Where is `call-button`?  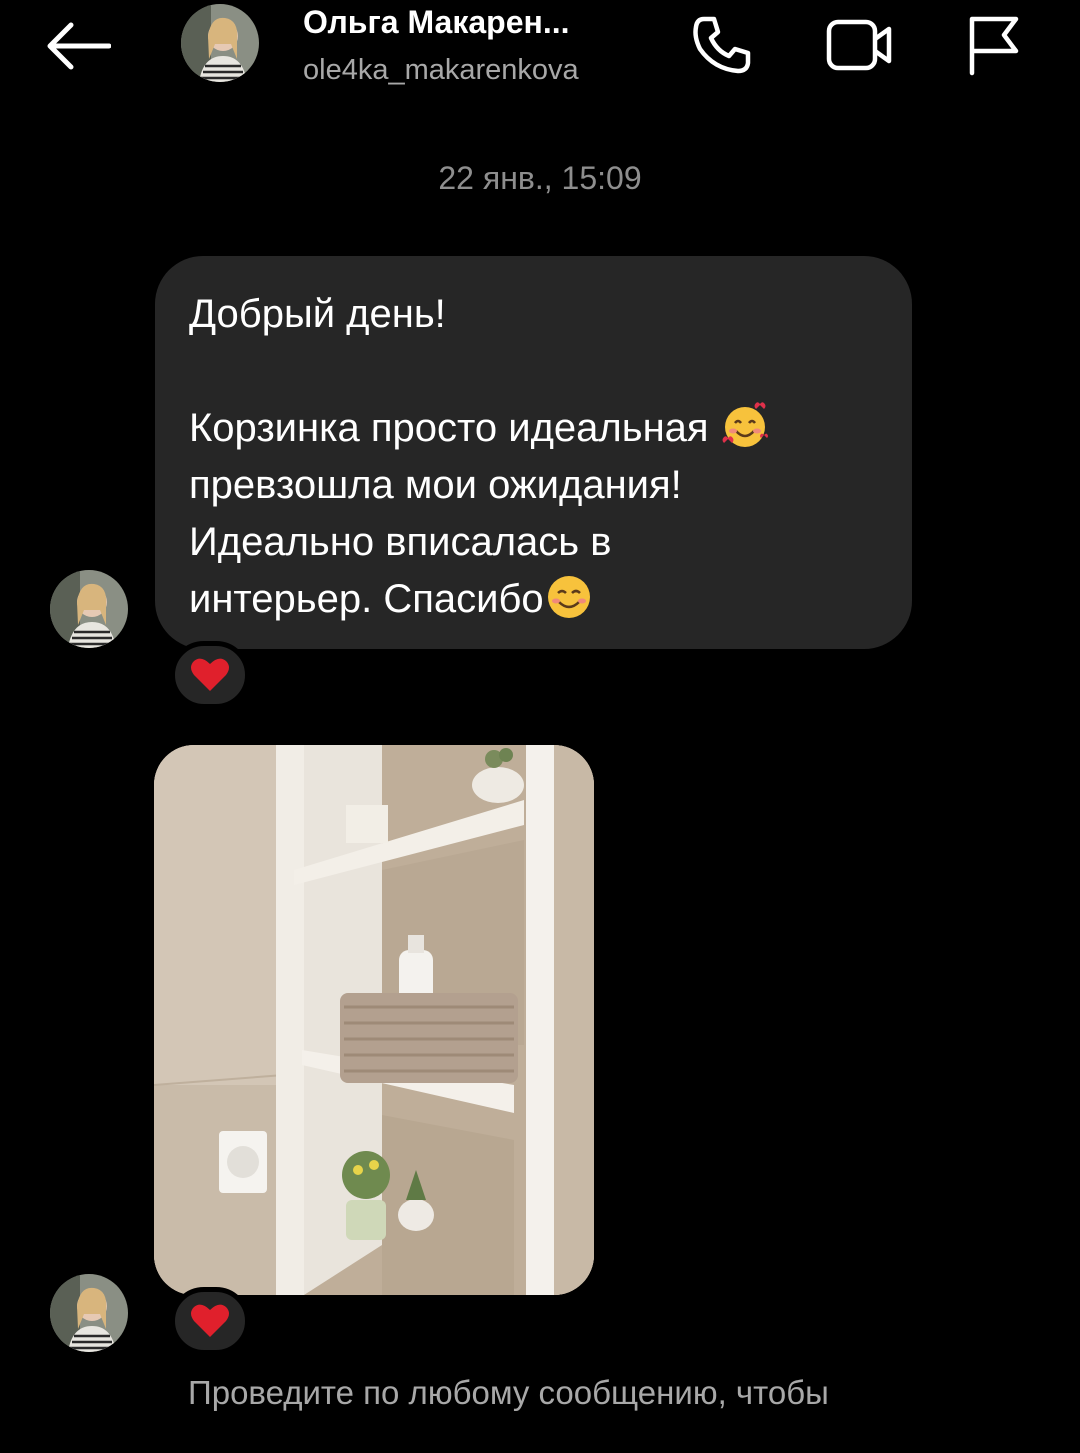 call-button is located at coordinates (722, 45).